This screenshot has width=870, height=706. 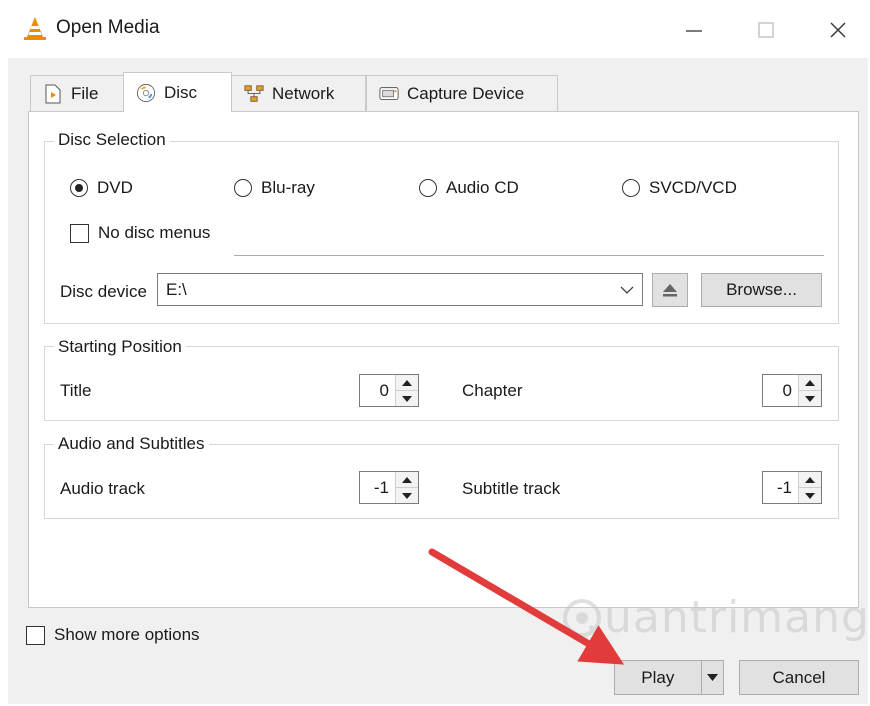 What do you see at coordinates (254, 94) in the screenshot?
I see `network-icon` at bounding box center [254, 94].